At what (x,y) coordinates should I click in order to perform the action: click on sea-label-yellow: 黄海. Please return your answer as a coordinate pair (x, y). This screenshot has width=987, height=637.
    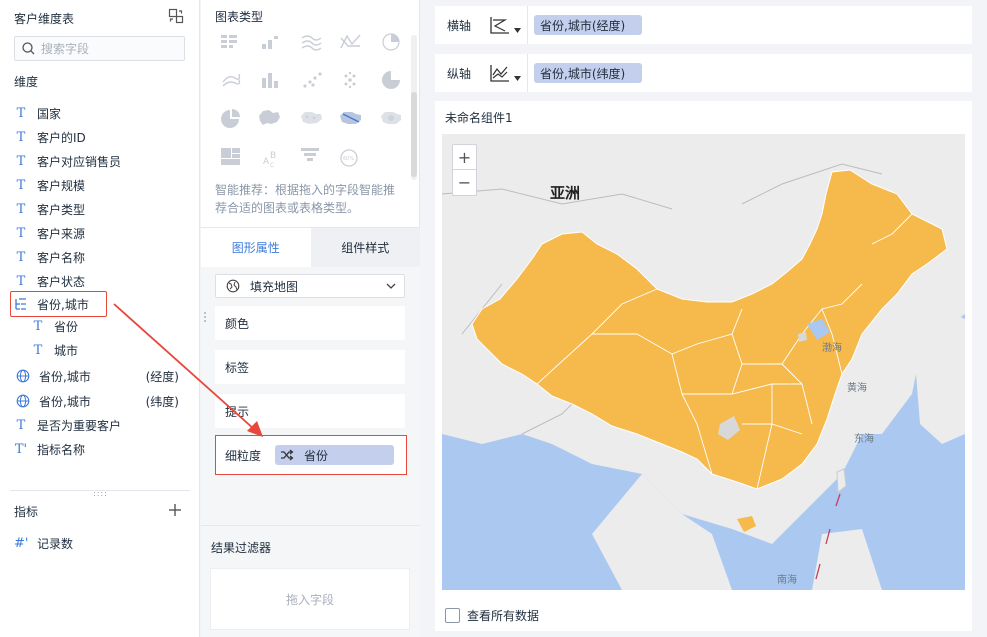
    Looking at the image, I should click on (857, 388).